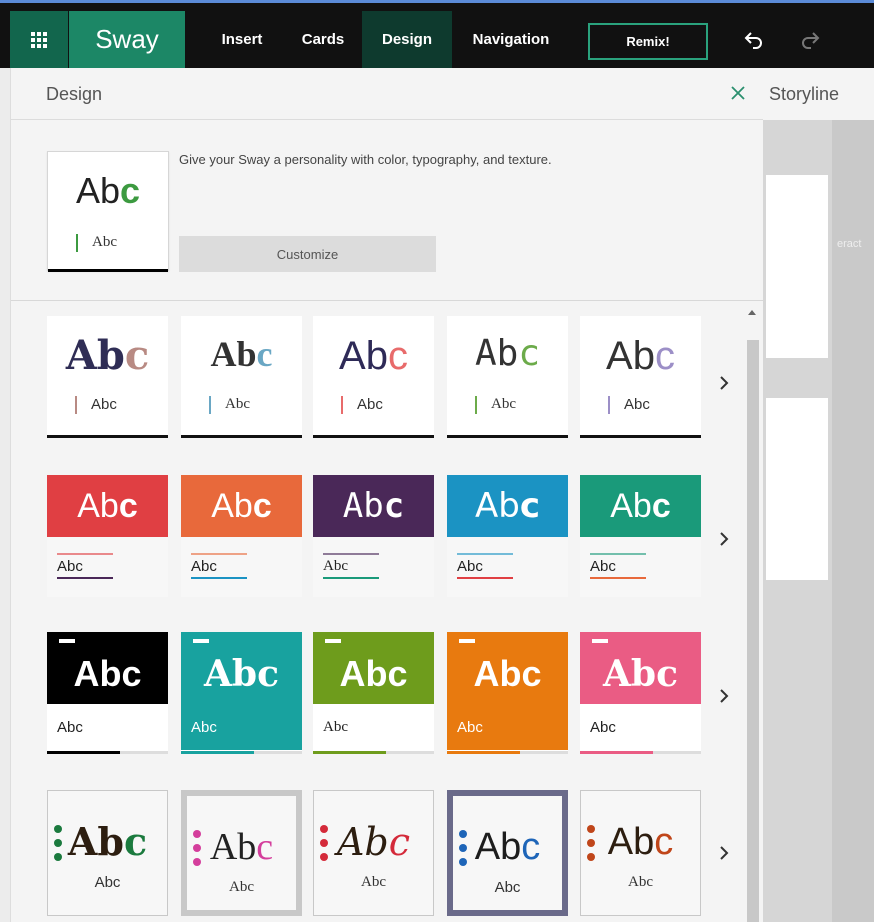  Describe the element at coordinates (648, 41) in the screenshot. I see `remix-button: Remix!` at that location.